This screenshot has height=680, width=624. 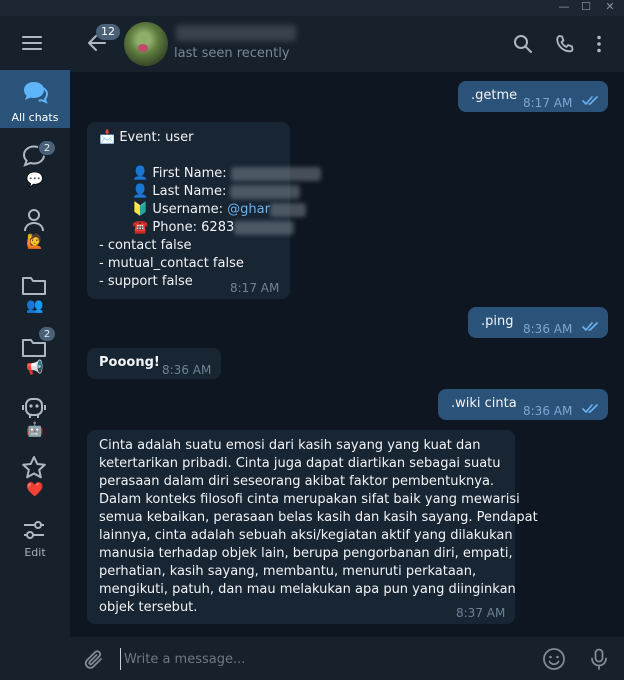 What do you see at coordinates (35, 368) in the screenshot?
I see `folder-emoji: 📢` at bounding box center [35, 368].